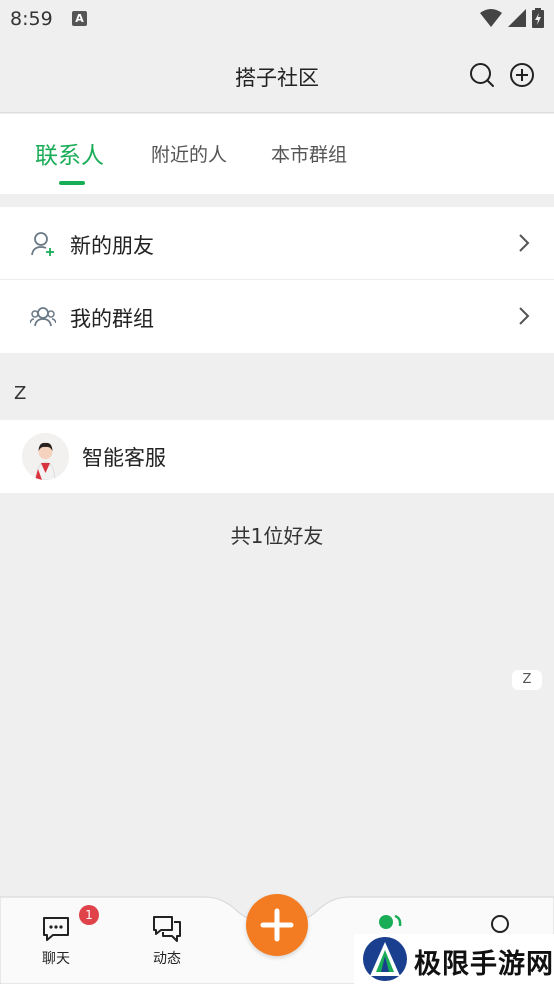 The image size is (554, 984). What do you see at coordinates (482, 75) in the screenshot?
I see `search-icon` at bounding box center [482, 75].